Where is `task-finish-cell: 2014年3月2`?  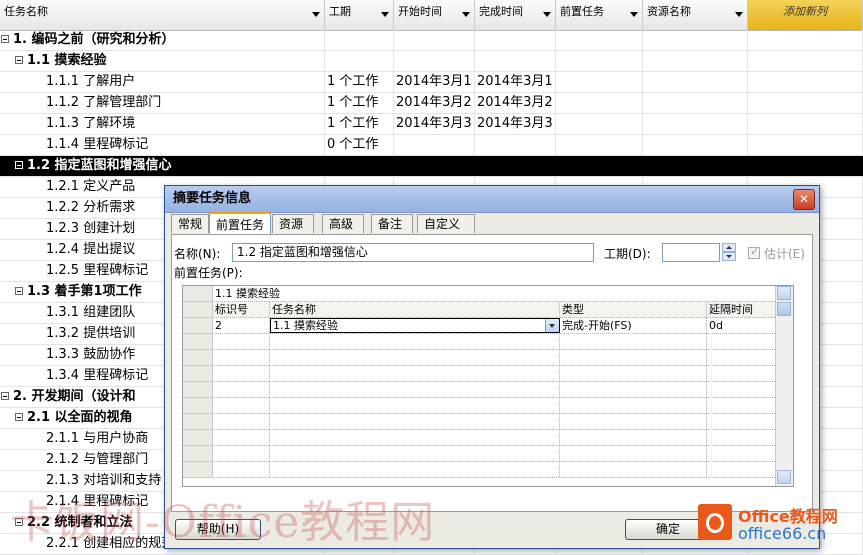
task-finish-cell: 2014年3月2 is located at coordinates (515, 103).